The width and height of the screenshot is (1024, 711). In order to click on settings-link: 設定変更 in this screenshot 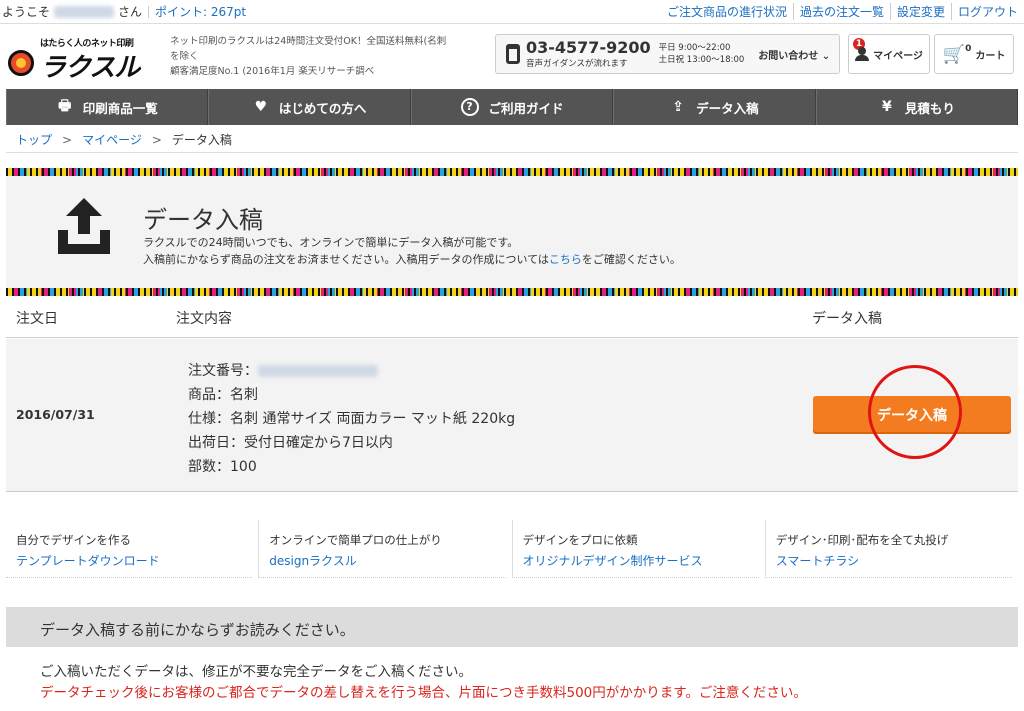, I will do `click(920, 11)`.